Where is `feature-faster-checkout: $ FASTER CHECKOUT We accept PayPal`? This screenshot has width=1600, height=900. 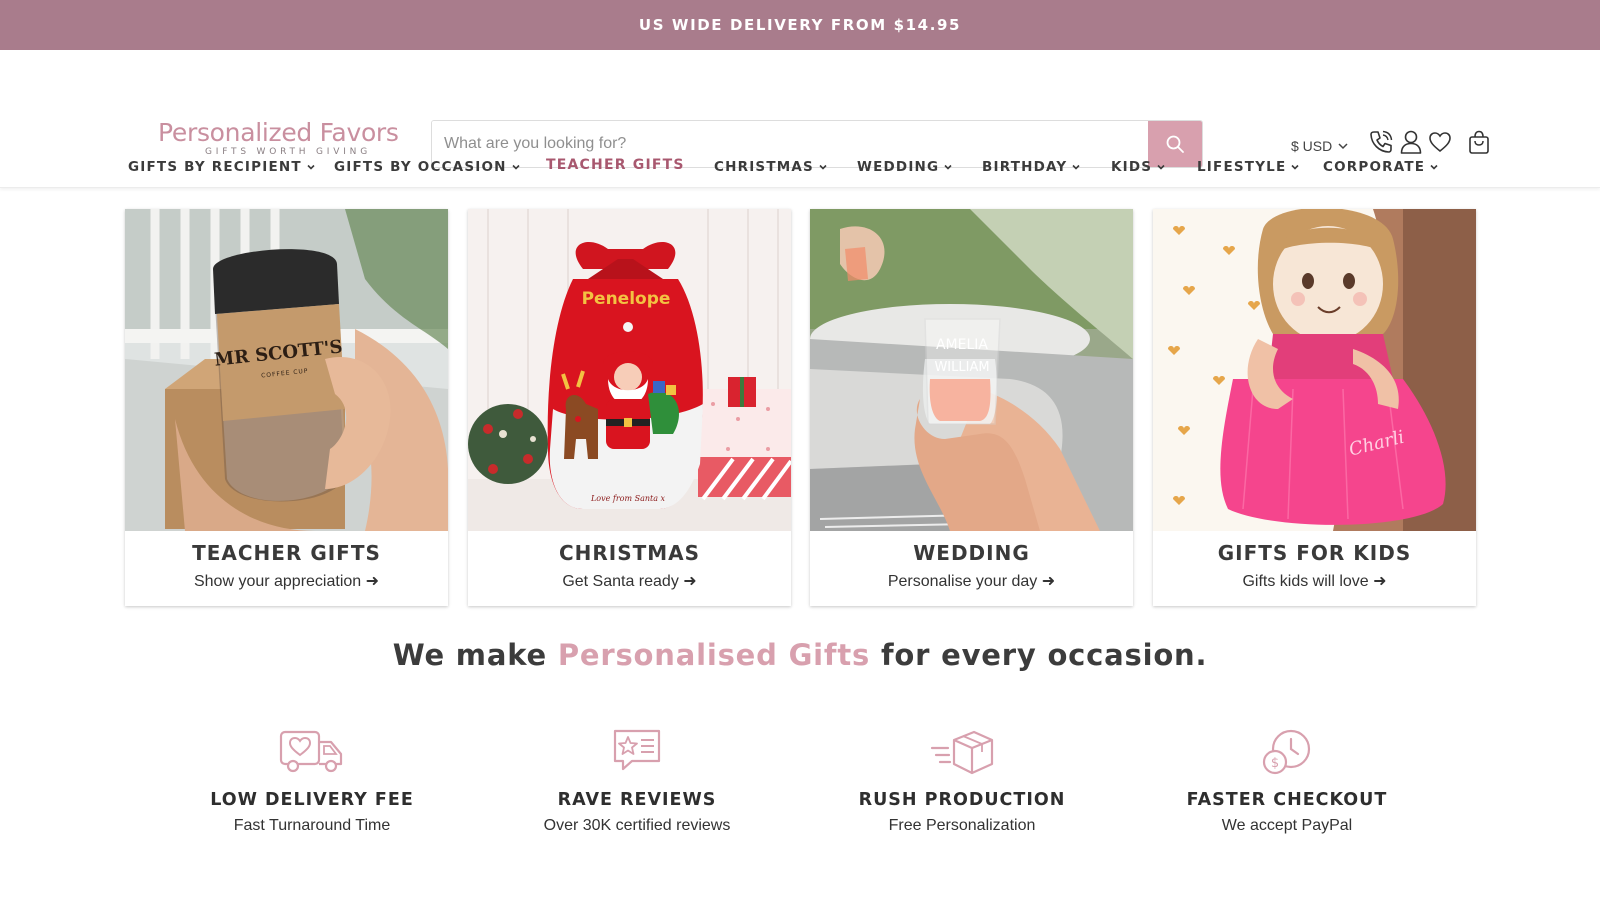
feature-faster-checkout: $ FASTER CHECKOUT We accept PayPal is located at coordinates (1287, 781).